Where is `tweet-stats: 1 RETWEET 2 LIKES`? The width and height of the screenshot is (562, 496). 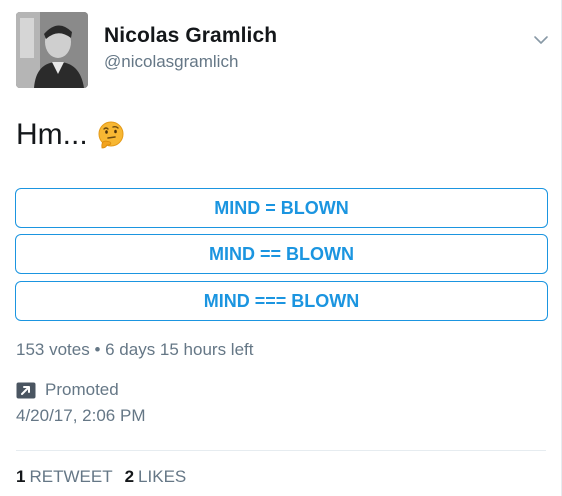 tweet-stats: 1 RETWEET 2 LIKES is located at coordinates (107, 477).